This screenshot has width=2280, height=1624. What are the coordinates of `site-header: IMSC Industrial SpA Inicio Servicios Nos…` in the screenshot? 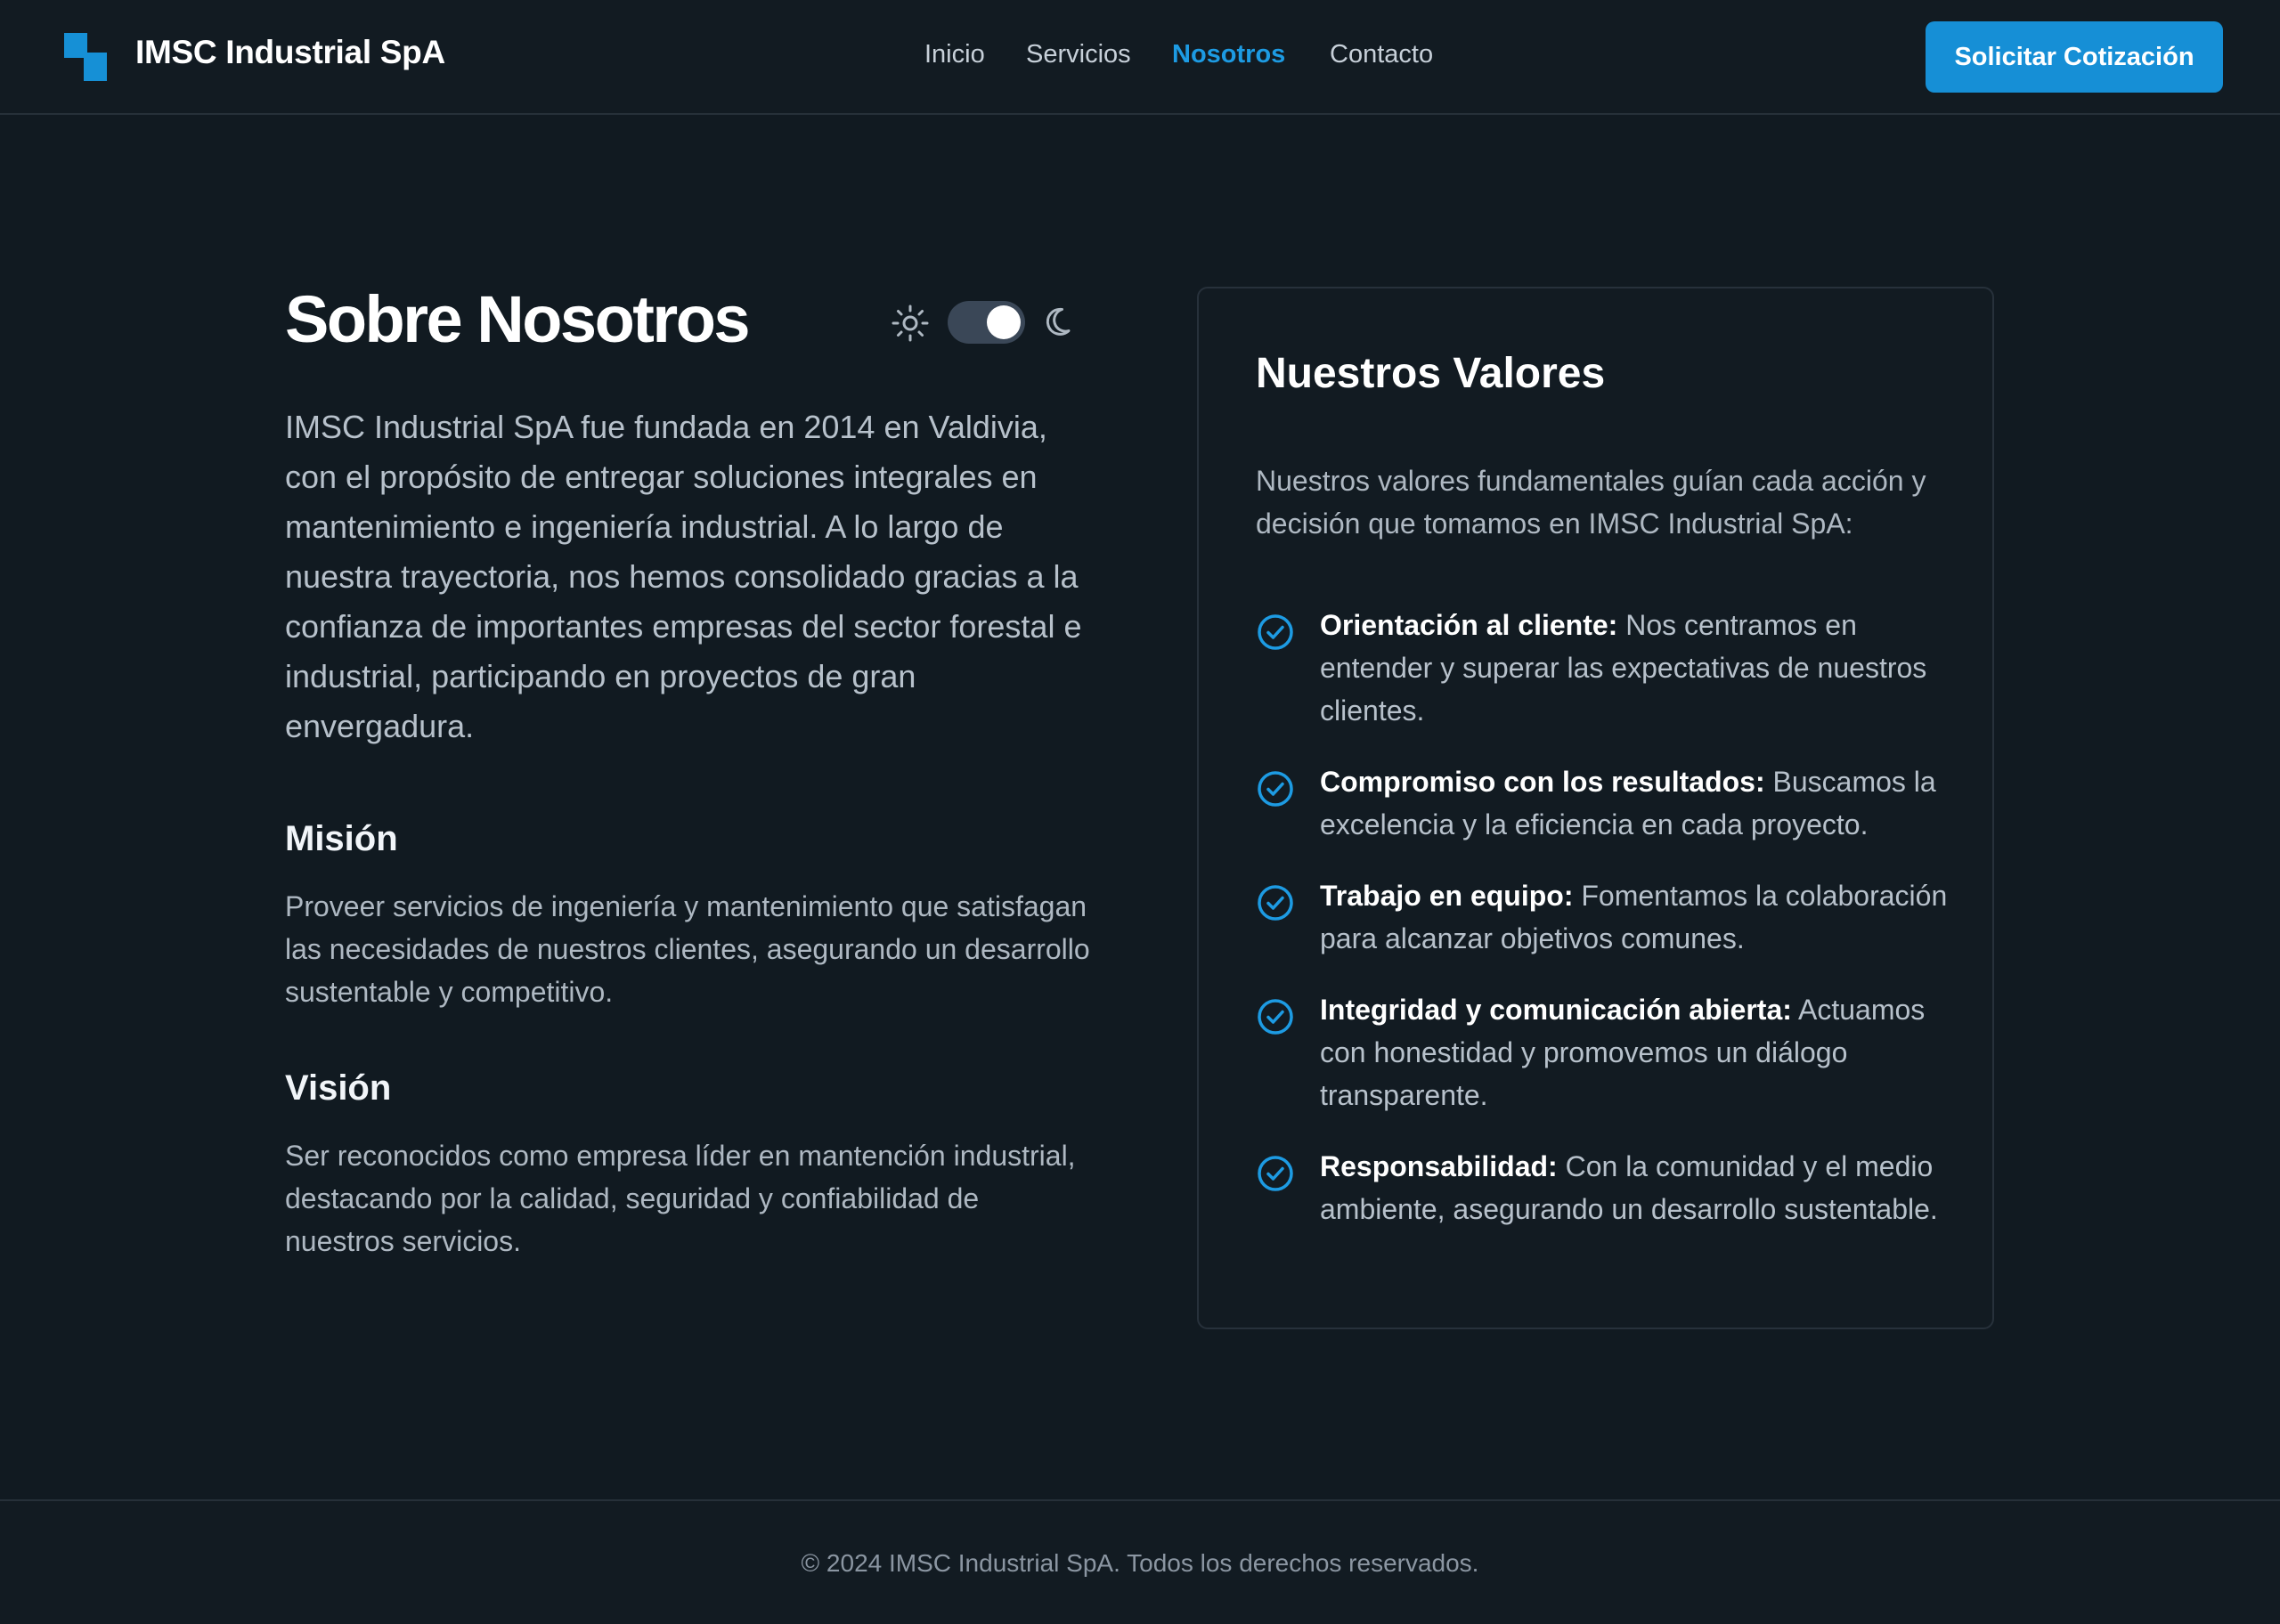 It's located at (1140, 57).